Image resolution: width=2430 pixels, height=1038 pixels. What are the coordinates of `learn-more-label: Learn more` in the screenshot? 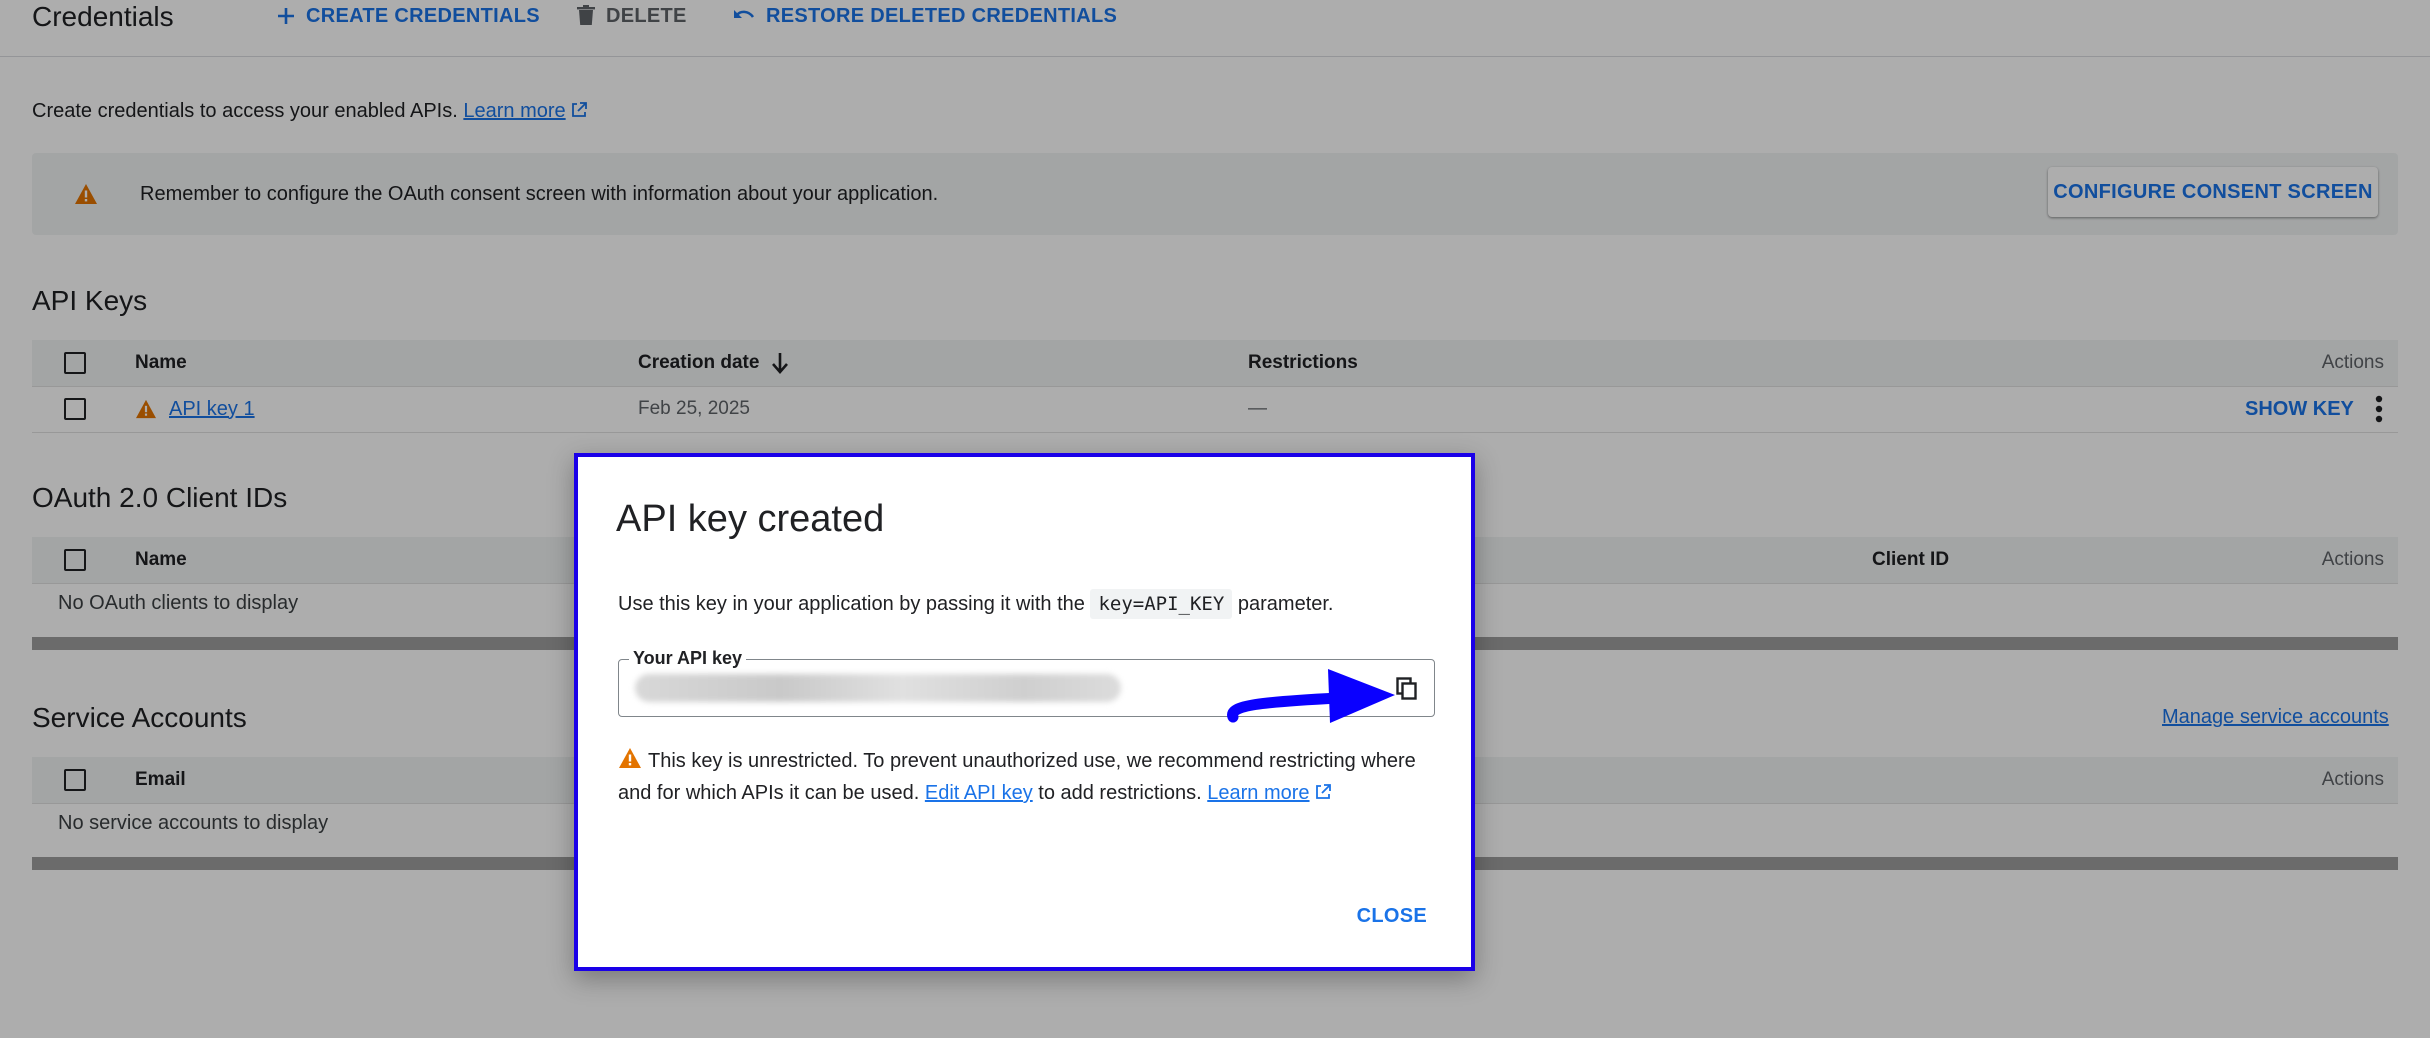 It's located at (1258, 793).